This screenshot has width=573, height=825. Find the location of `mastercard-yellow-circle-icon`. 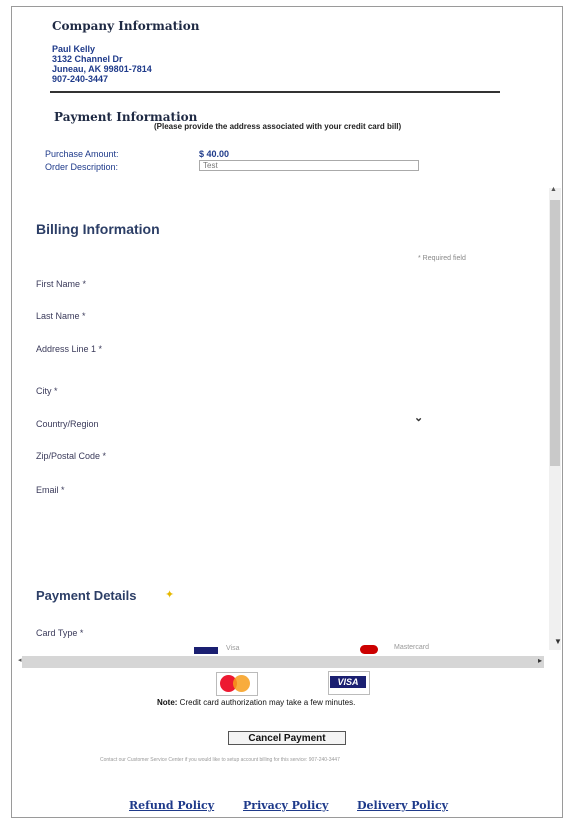

mastercard-yellow-circle-icon is located at coordinates (241, 683).